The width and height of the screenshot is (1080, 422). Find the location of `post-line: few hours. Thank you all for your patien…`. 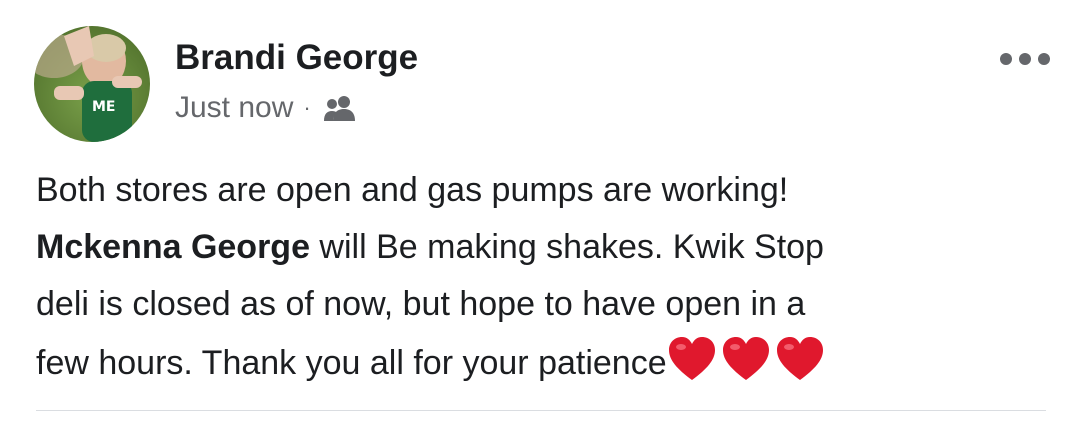

post-line: few hours. Thank you all for your patien… is located at coordinates (541, 363).